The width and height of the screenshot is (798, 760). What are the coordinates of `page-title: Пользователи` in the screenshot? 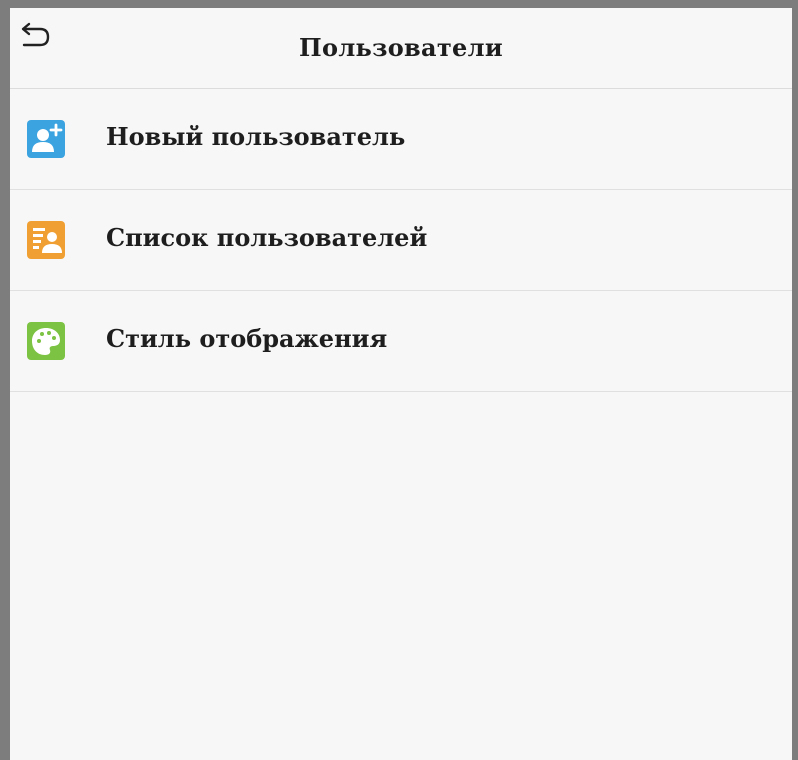 It's located at (401, 47).